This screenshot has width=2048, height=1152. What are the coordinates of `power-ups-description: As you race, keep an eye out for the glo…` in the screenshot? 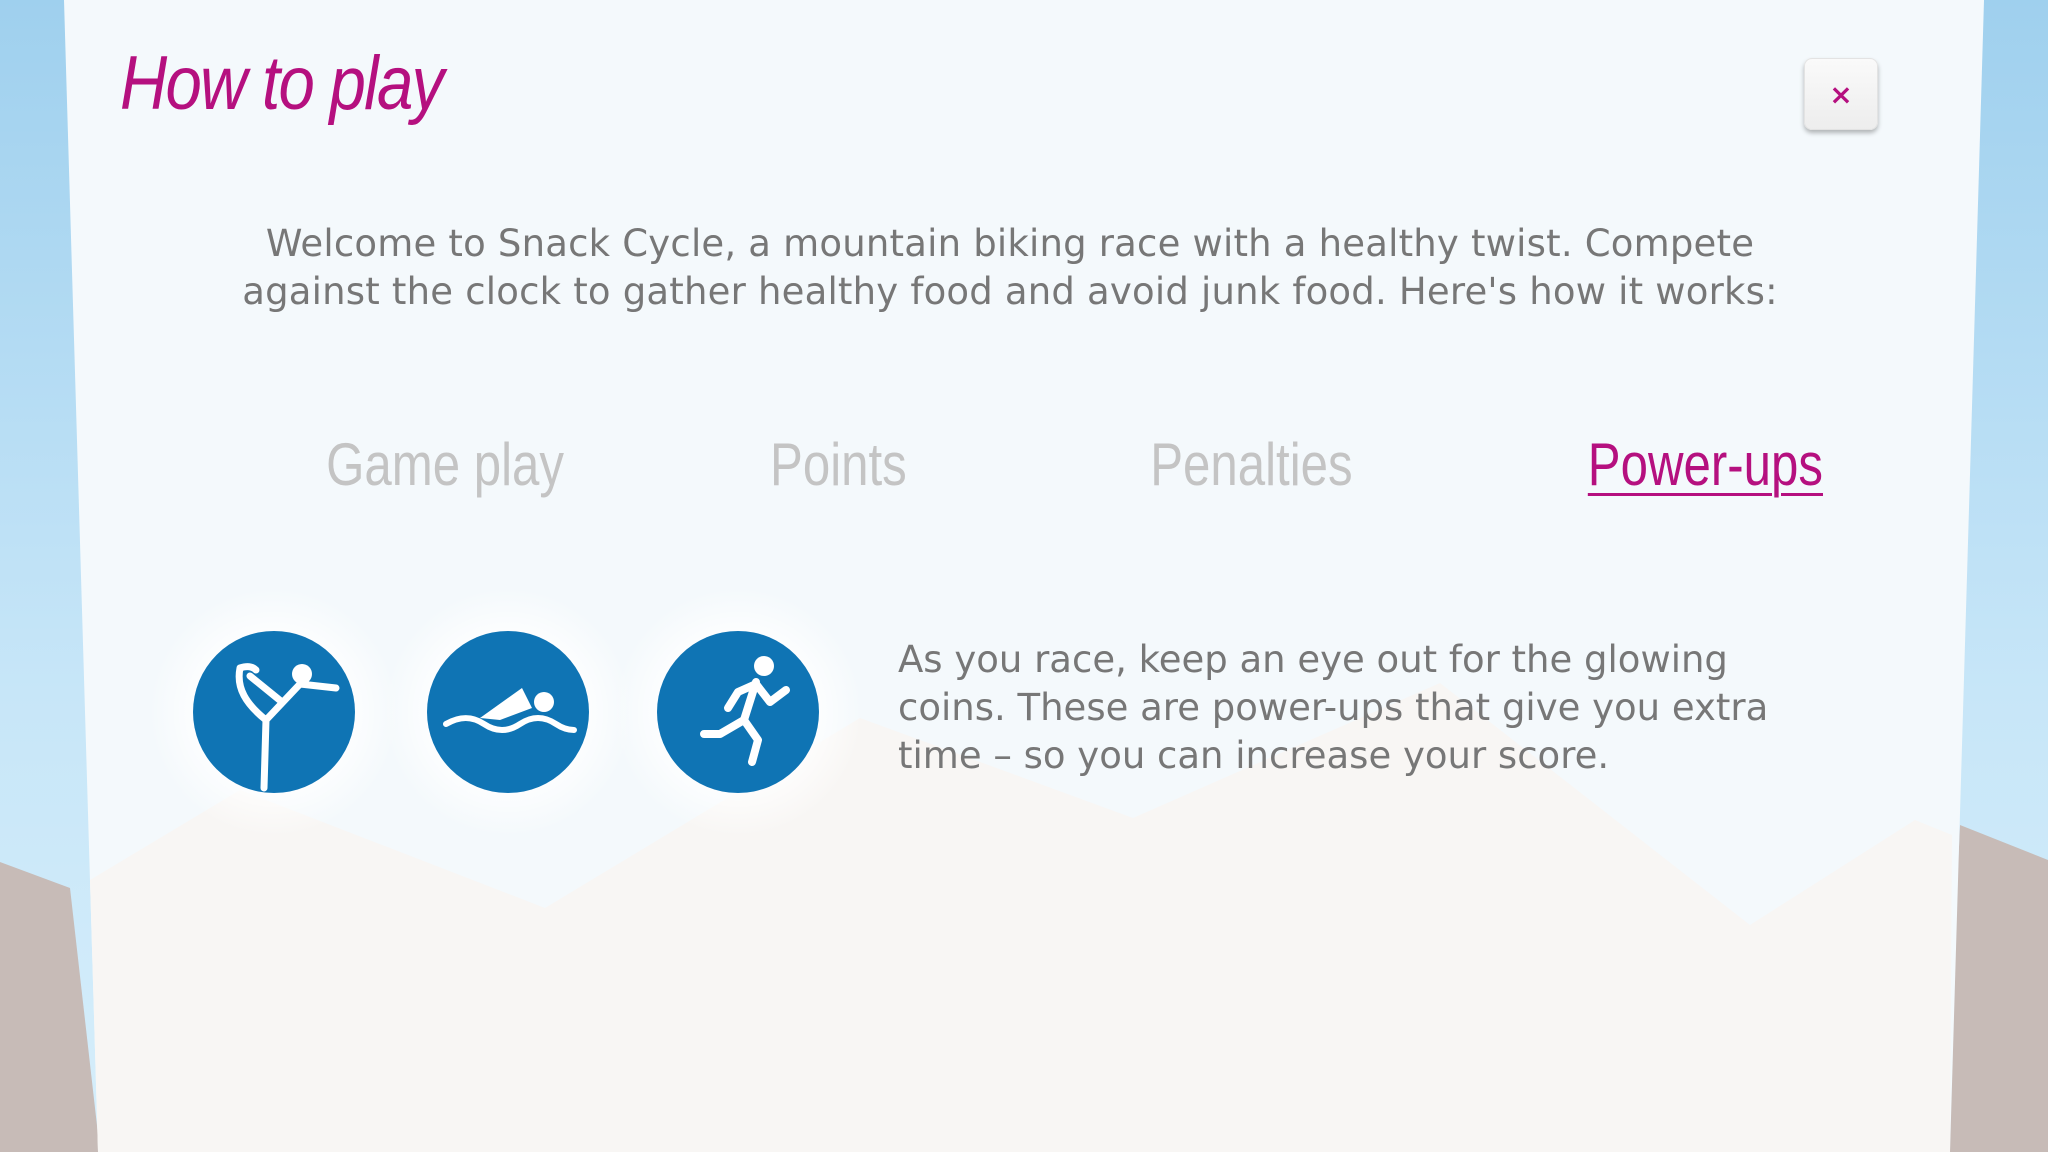 It's located at (1333, 707).